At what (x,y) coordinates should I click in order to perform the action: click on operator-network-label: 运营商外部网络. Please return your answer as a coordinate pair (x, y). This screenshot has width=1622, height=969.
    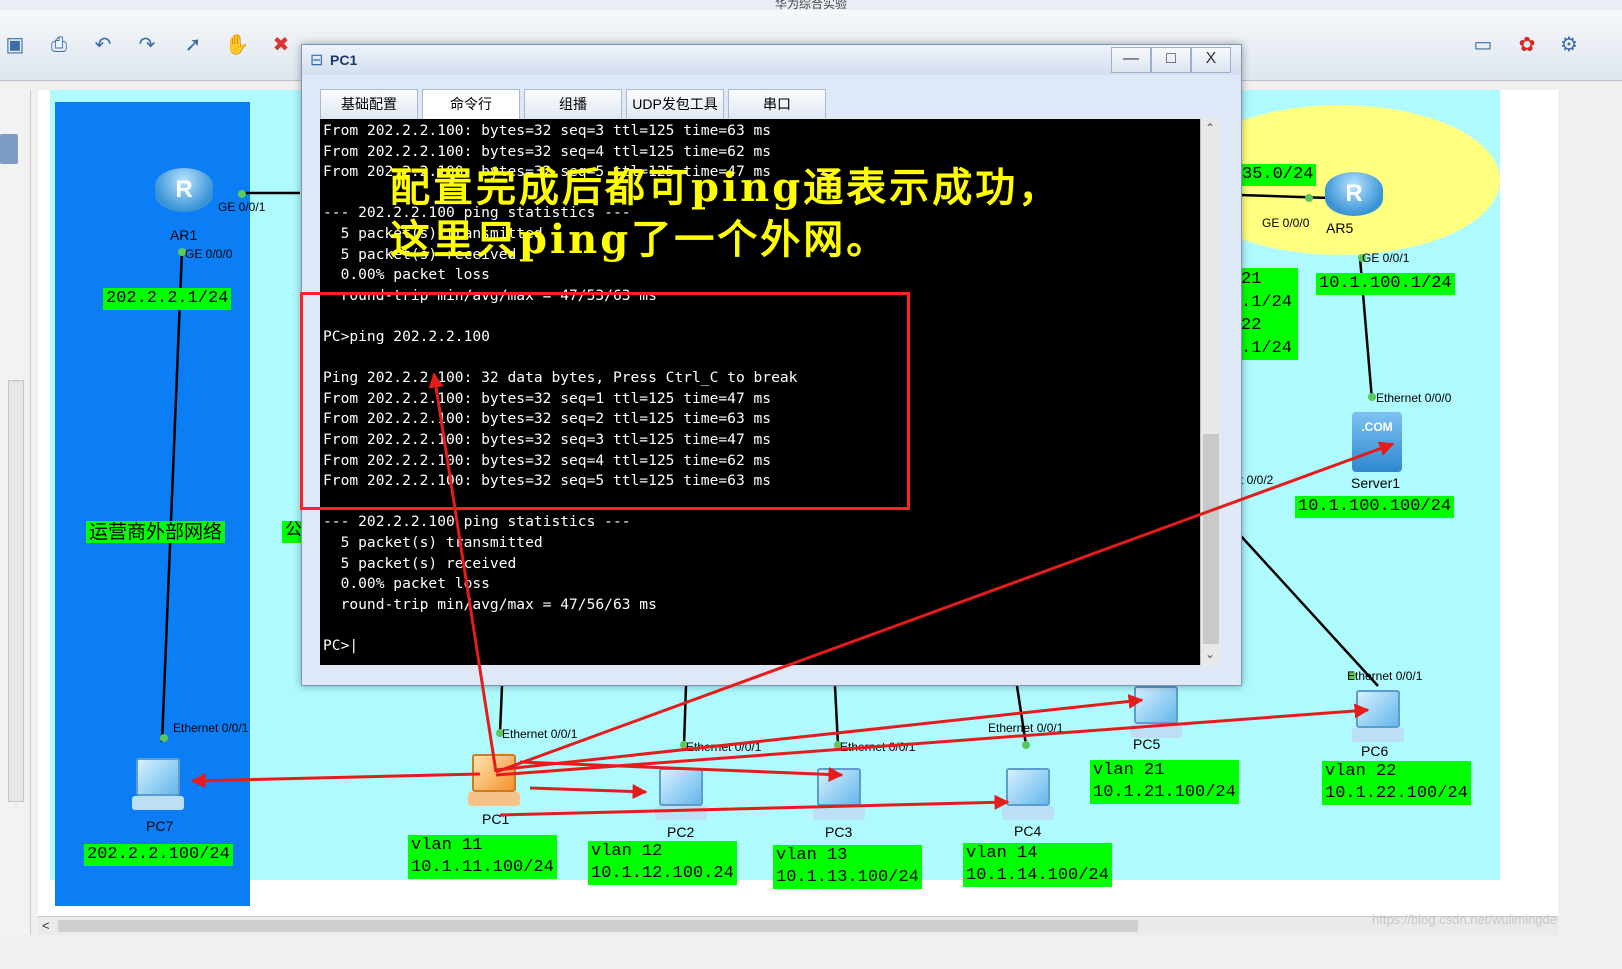
    Looking at the image, I should click on (156, 532).